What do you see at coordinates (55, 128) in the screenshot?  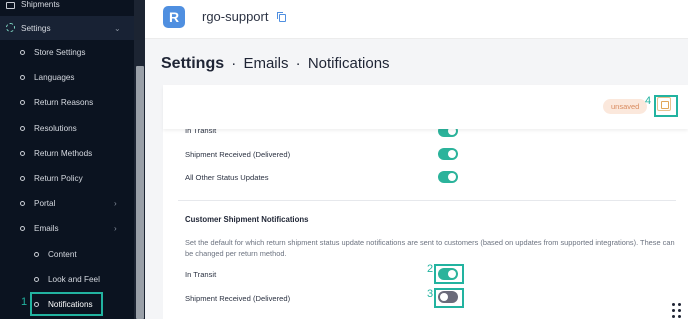 I see `sidebar-item-label: Resolutions` at bounding box center [55, 128].